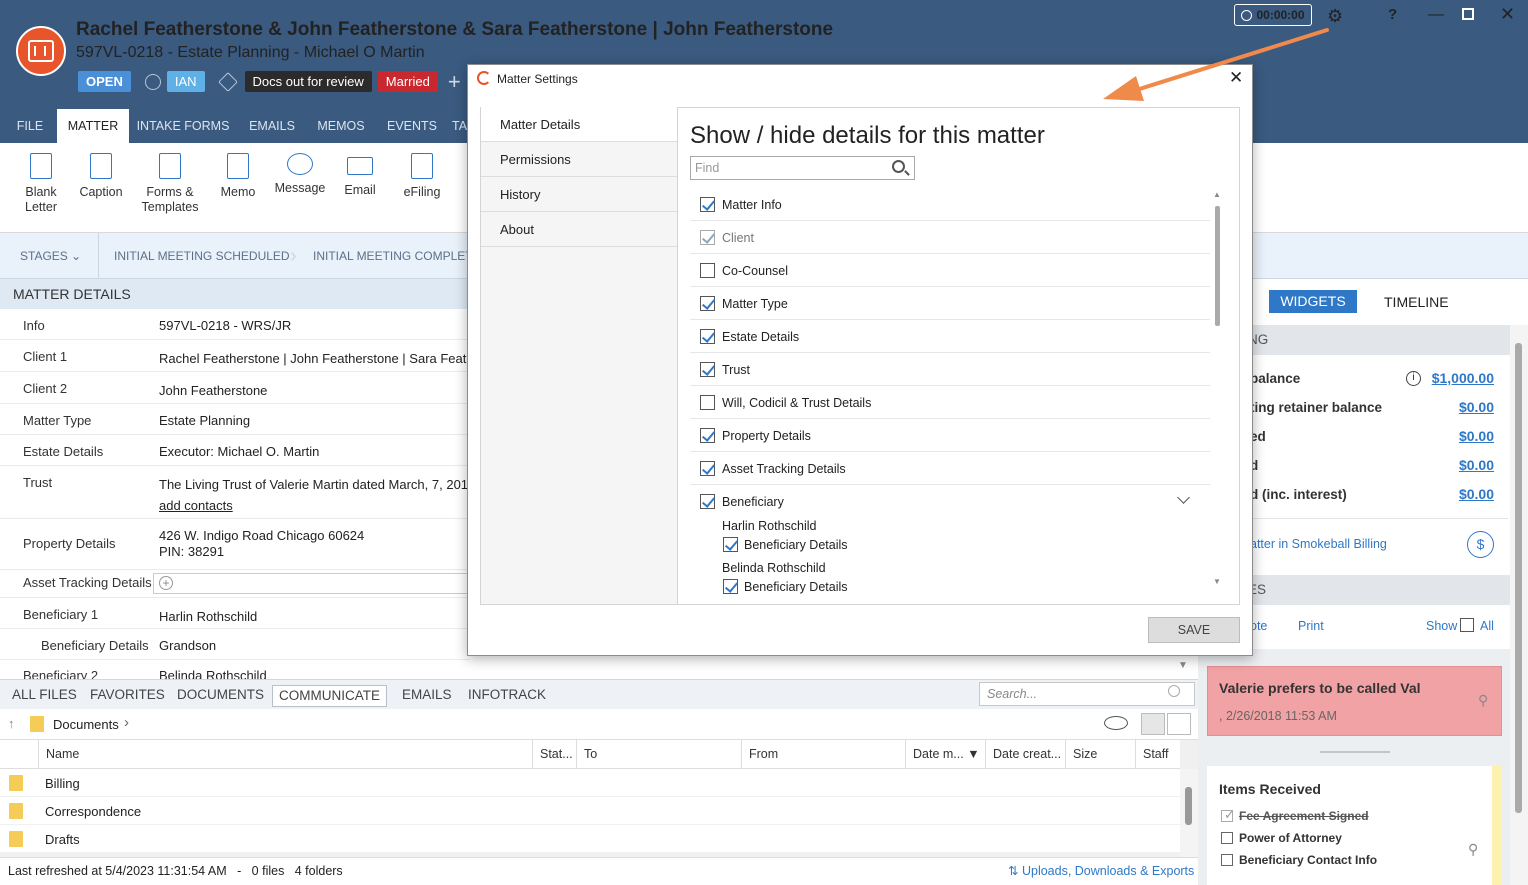 The image size is (1528, 885). Describe the element at coordinates (170, 183) in the screenshot. I see `forms-templates-button: Forms & Templates` at that location.